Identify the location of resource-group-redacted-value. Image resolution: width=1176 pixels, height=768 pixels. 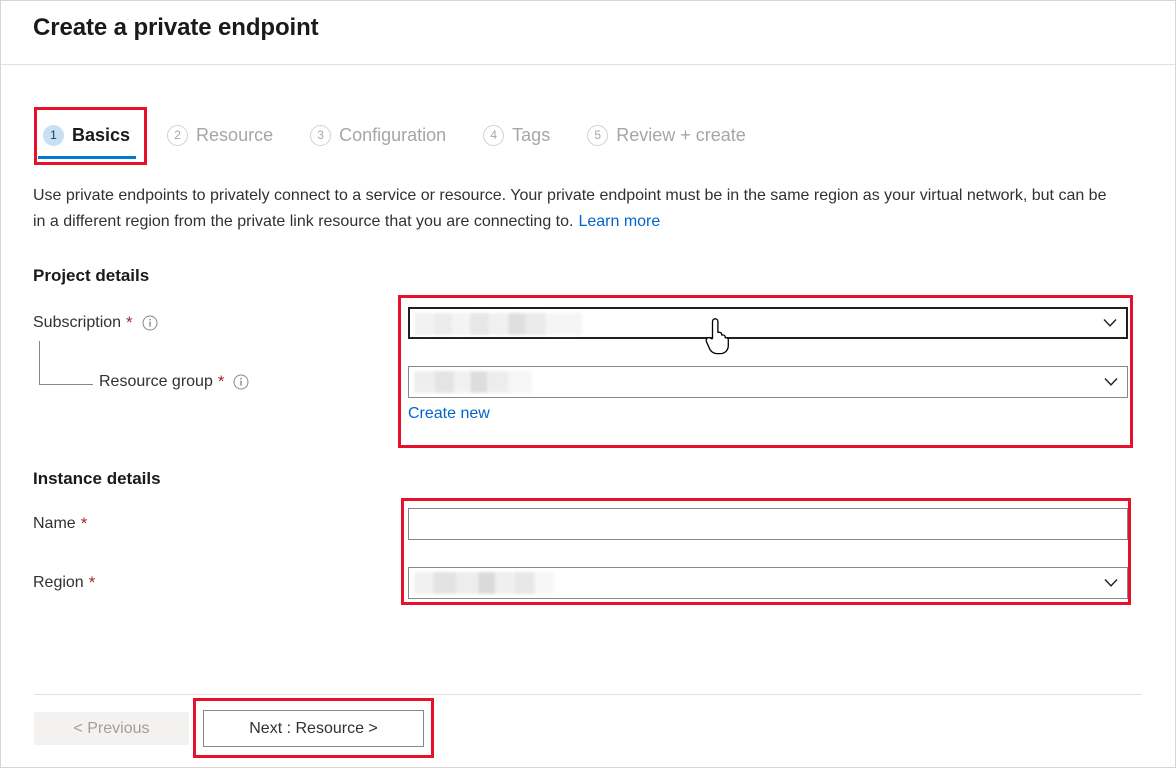
(473, 382).